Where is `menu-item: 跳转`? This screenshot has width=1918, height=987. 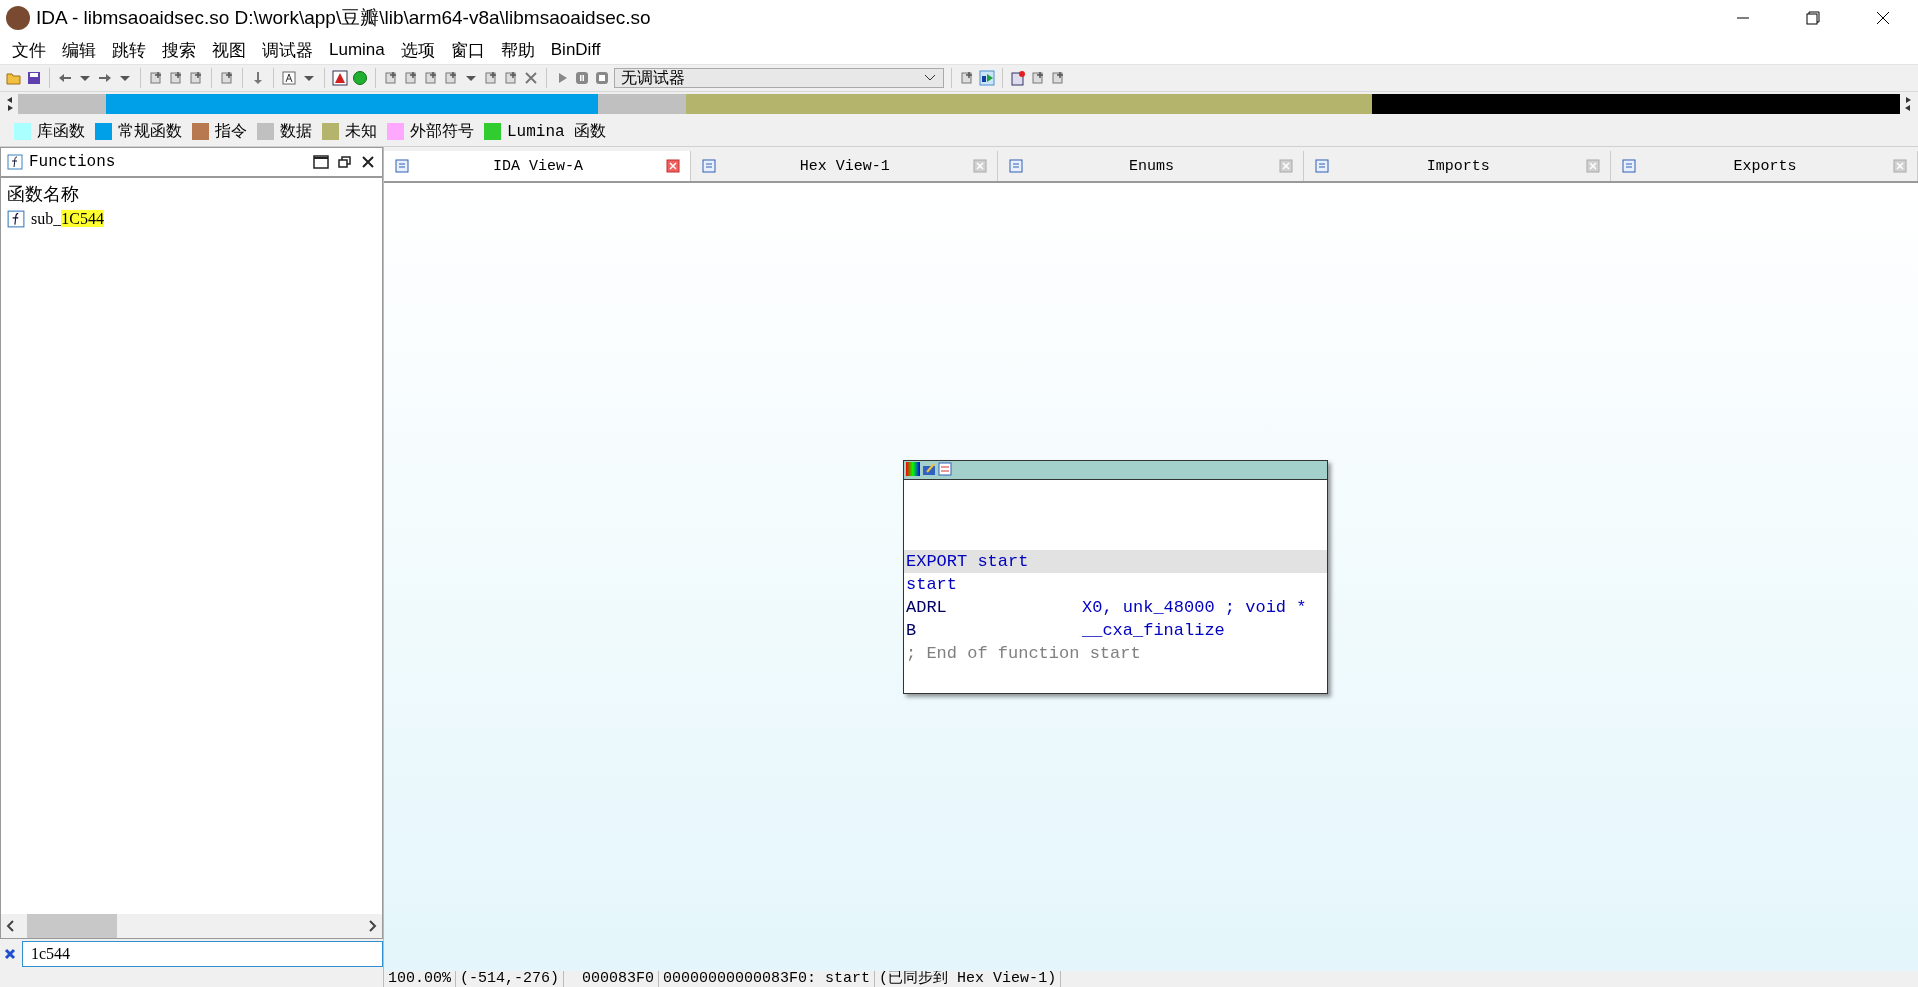 menu-item: 跳转 is located at coordinates (129, 50).